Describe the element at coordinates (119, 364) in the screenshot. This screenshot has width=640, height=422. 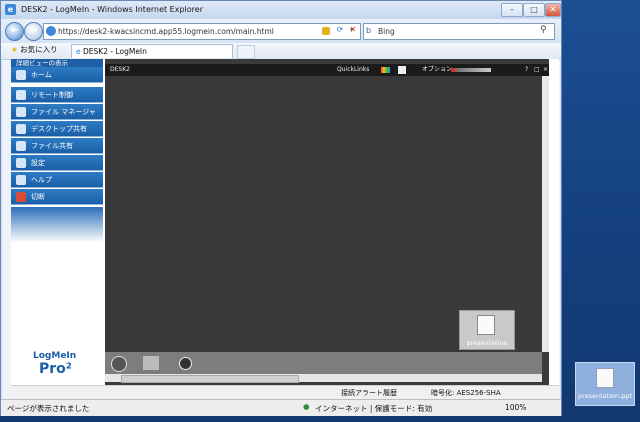
I see `start-button-icon` at that location.